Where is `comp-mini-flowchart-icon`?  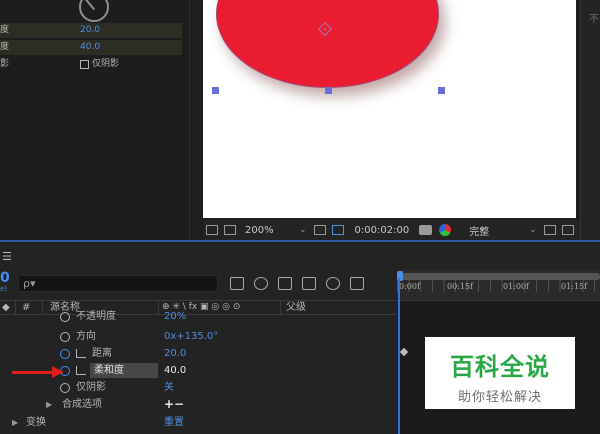 comp-mini-flowchart-icon is located at coordinates (237, 283).